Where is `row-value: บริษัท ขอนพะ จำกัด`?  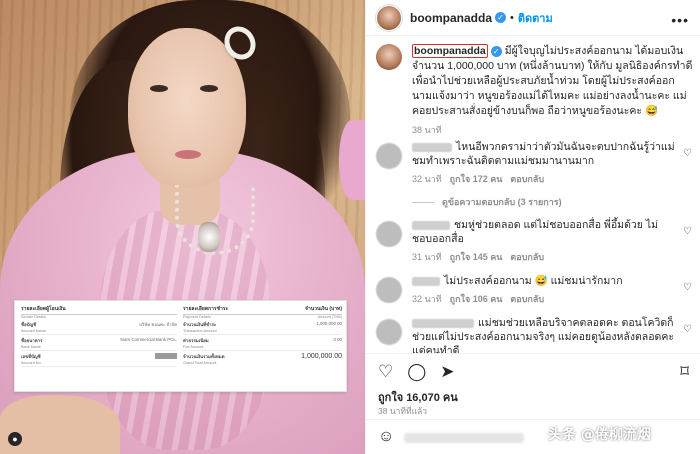 row-value: บริษัท ขอนพะ จำกัด is located at coordinates (158, 324).